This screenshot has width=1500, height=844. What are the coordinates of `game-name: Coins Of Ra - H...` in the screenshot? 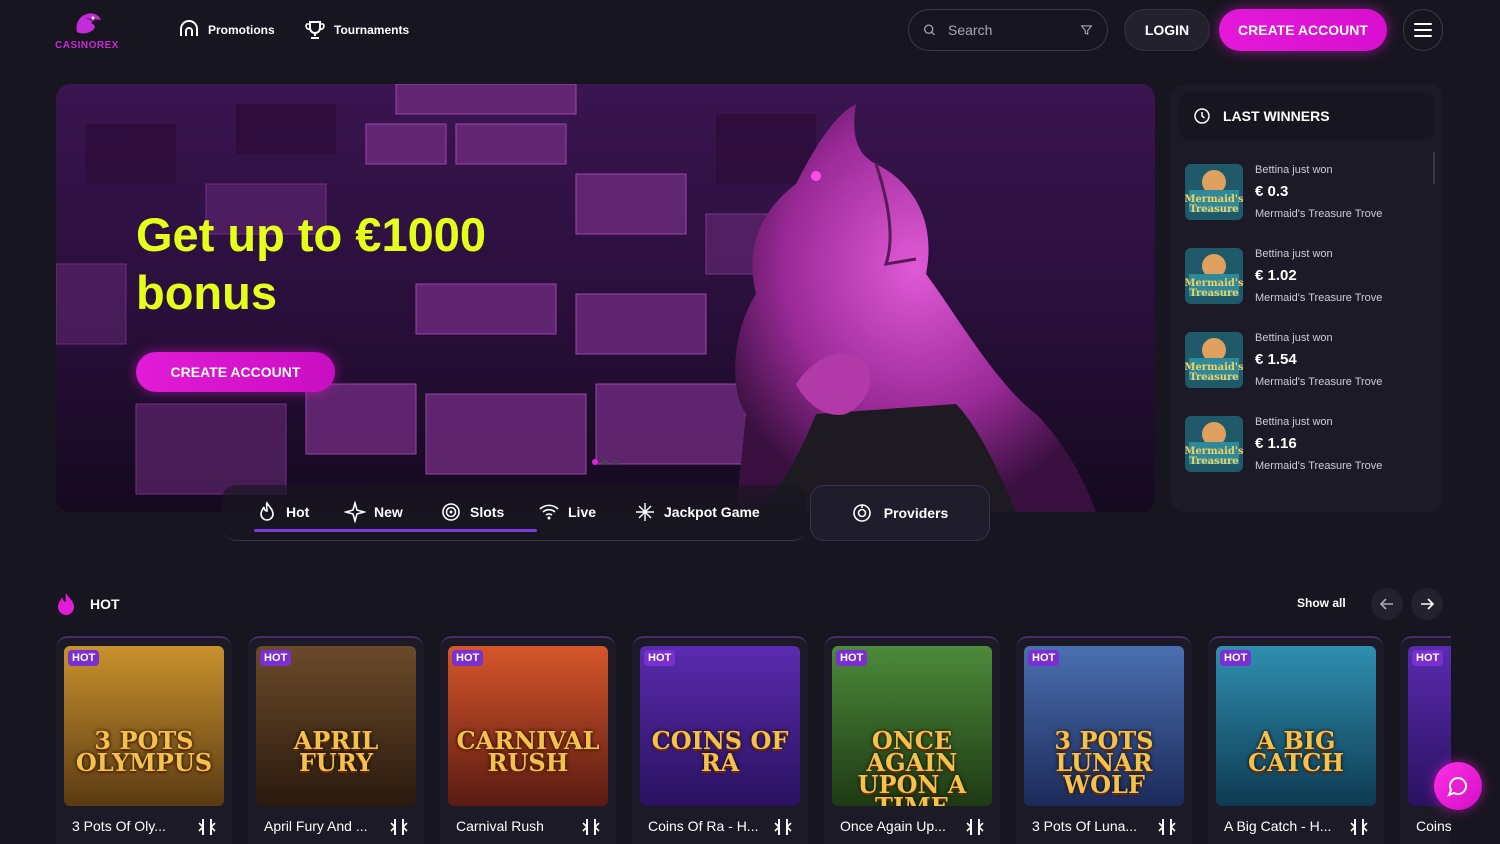 It's located at (703, 826).